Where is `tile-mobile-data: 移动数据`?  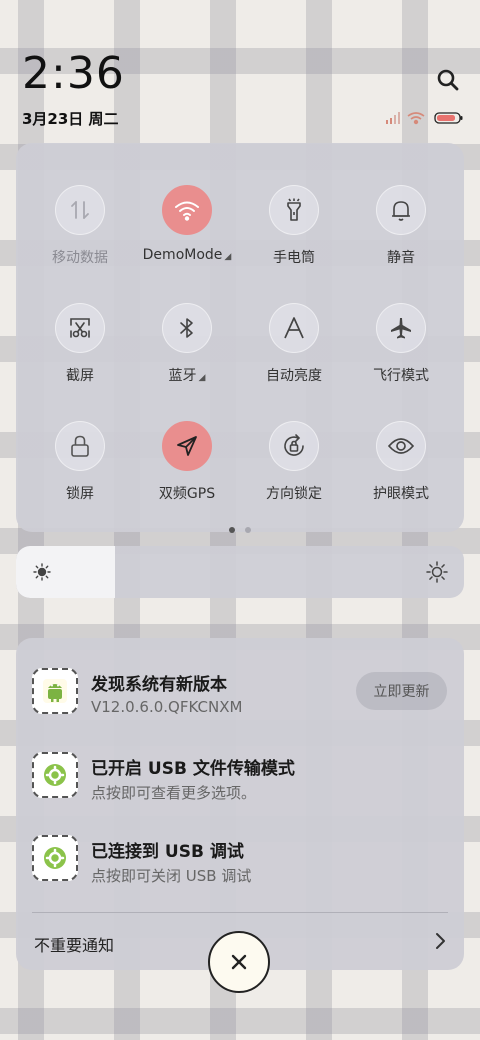
tile-mobile-data: 移动数据 is located at coordinates (80, 210).